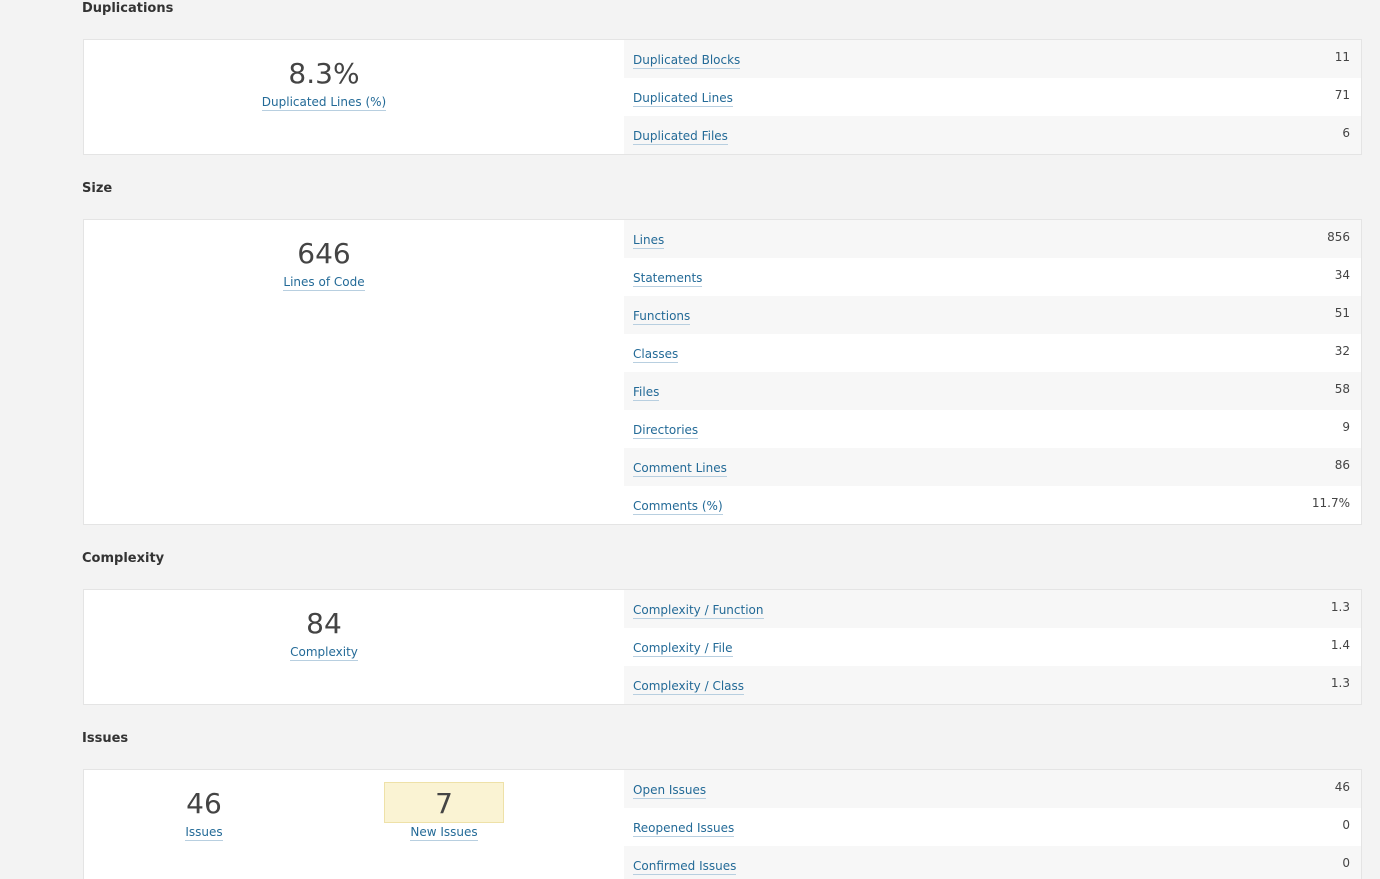 The image size is (1380, 879). Describe the element at coordinates (992, 135) in the screenshot. I see `metric-row-duplicated-files: Duplicated Files 6` at that location.